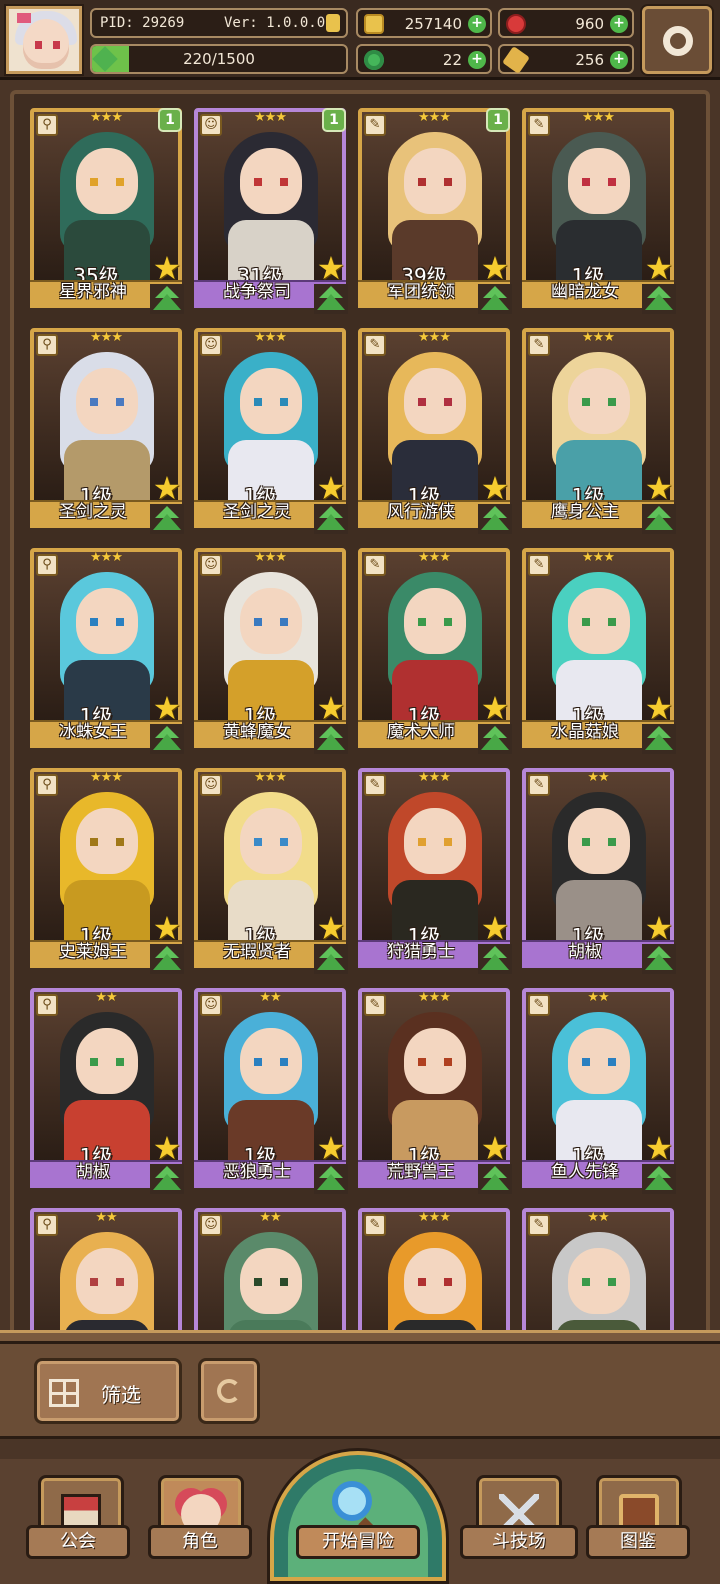 This screenshot has height=1584, width=720. What do you see at coordinates (433, 24) in the screenshot?
I see `coins-value: 257140` at bounding box center [433, 24].